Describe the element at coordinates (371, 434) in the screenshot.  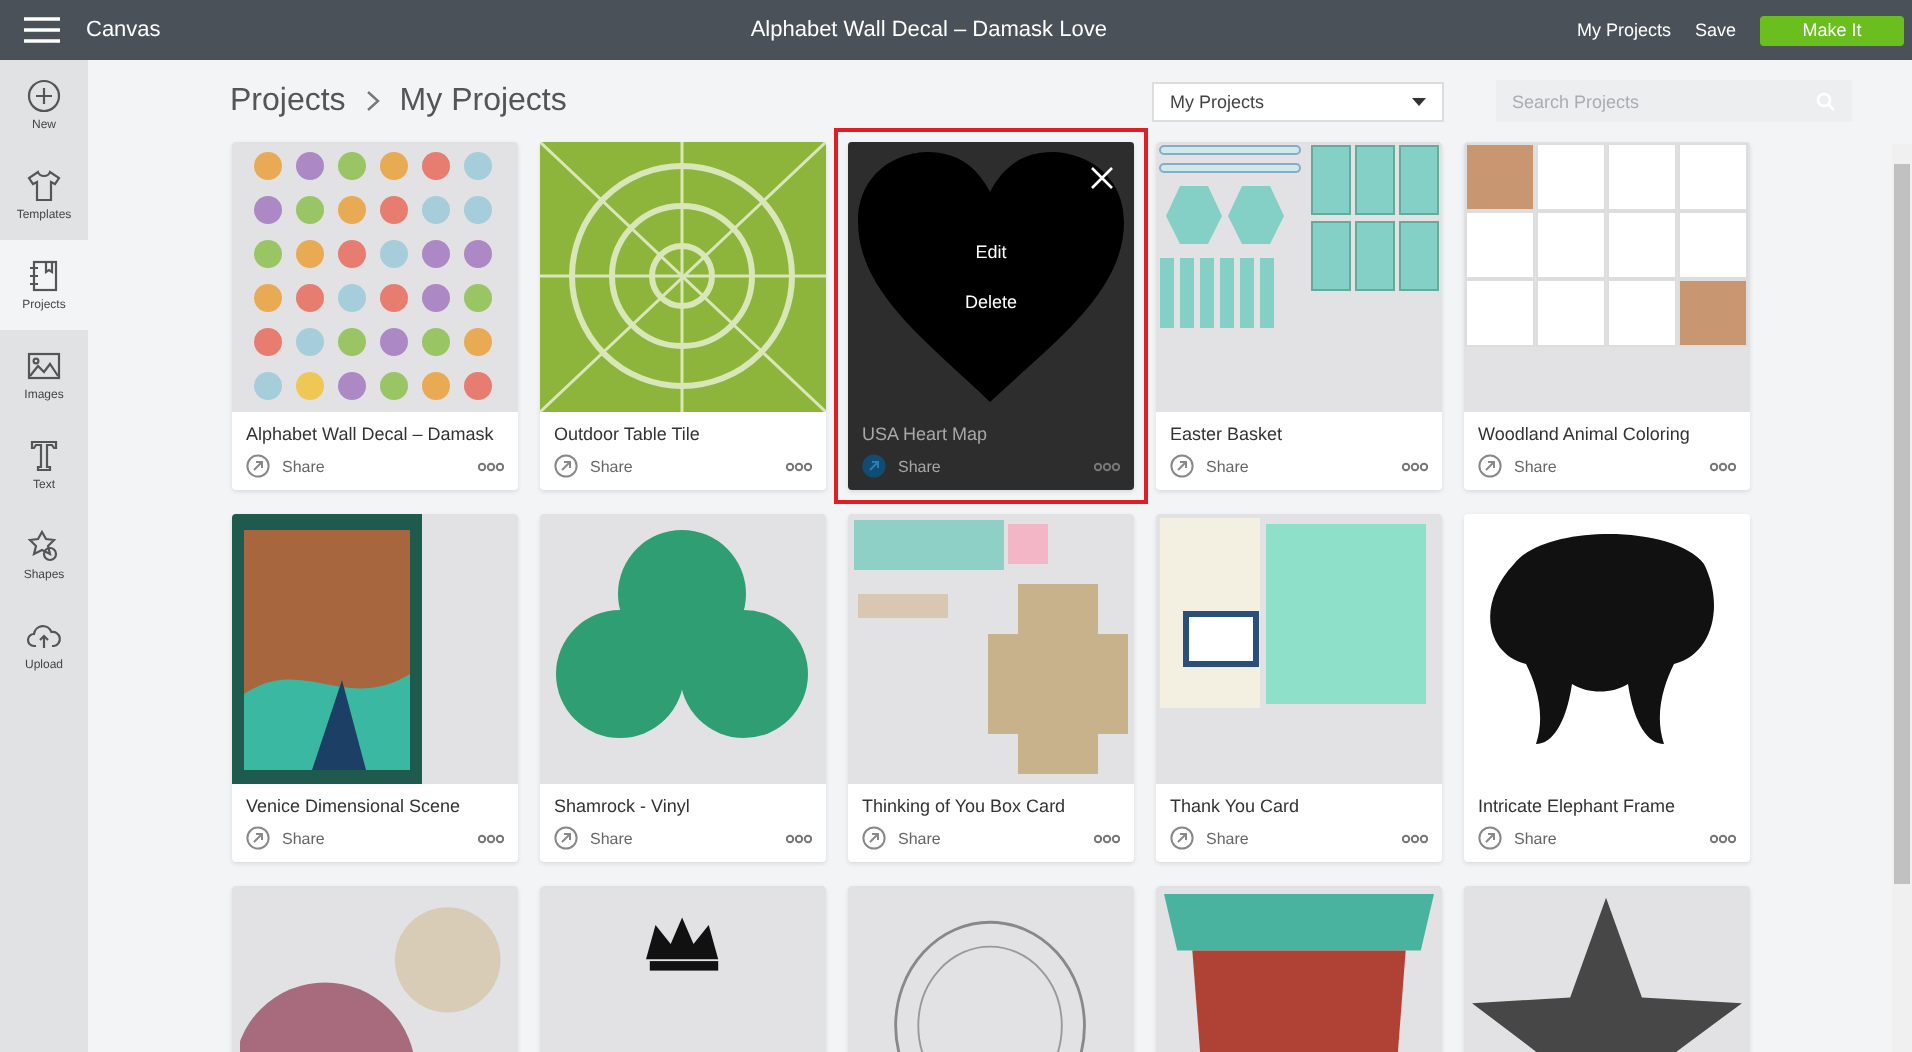
I see `project-title: Alphabet Wall Decal – Damask` at that location.